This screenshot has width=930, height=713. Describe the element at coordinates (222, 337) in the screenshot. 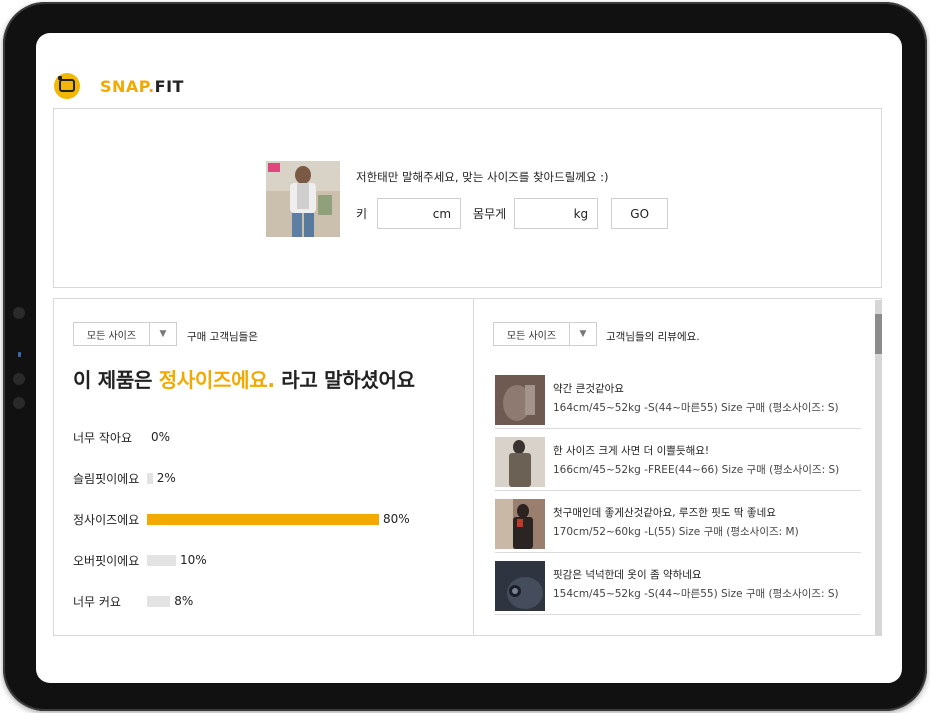

I see `survey-caption: 구매 고객님들은` at that location.